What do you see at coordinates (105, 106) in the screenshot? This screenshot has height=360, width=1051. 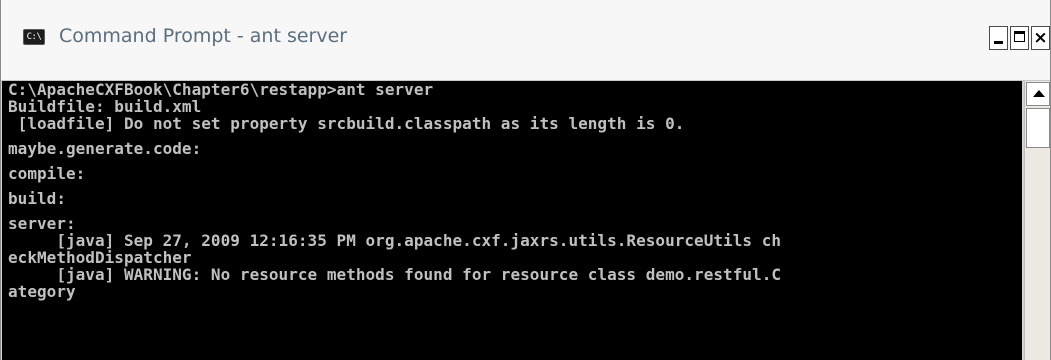 I see `console-line: Buildfile: build.xml` at bounding box center [105, 106].